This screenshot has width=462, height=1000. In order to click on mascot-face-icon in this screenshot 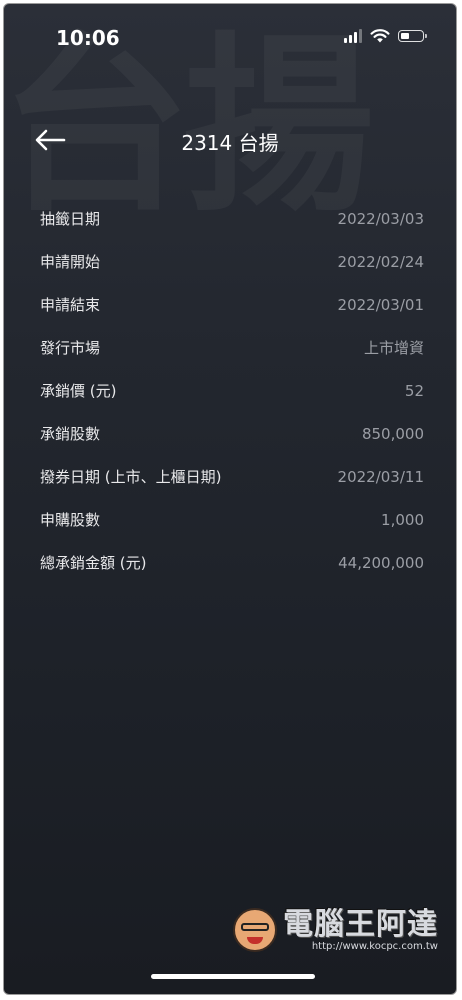, I will do `click(255, 930)`.